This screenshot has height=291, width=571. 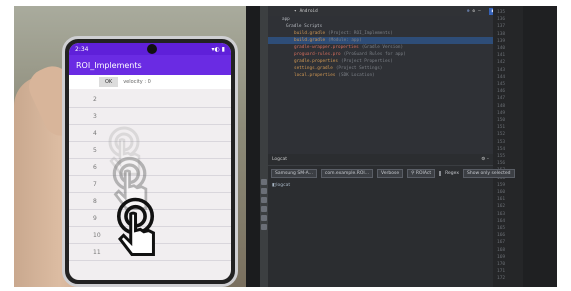 I want to click on line-number: 164, so click(x=501, y=221).